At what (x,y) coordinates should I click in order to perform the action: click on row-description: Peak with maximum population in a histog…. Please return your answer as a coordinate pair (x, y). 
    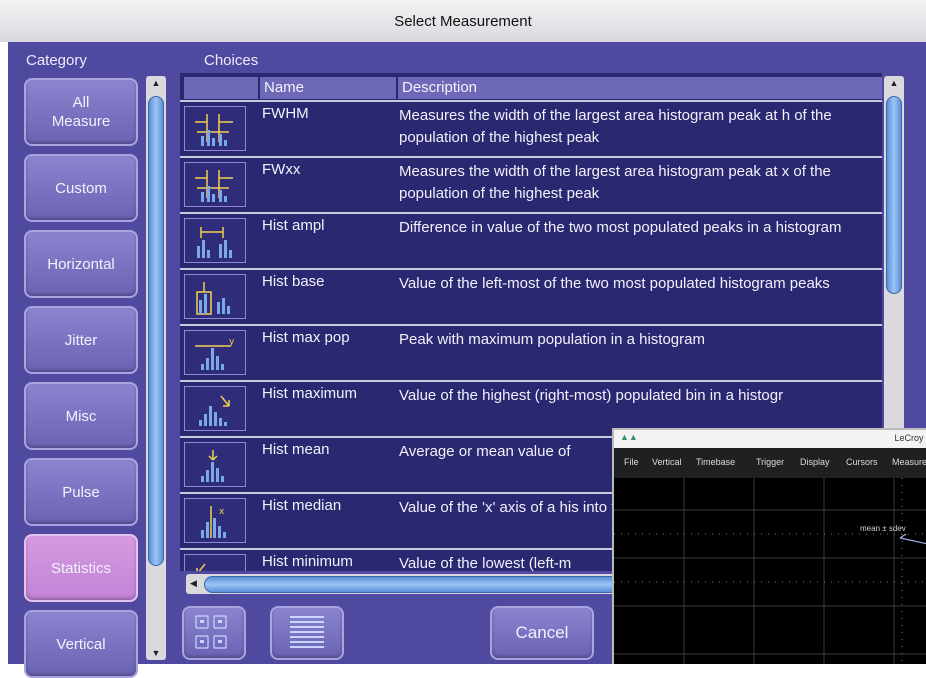
    Looking at the image, I should click on (552, 339).